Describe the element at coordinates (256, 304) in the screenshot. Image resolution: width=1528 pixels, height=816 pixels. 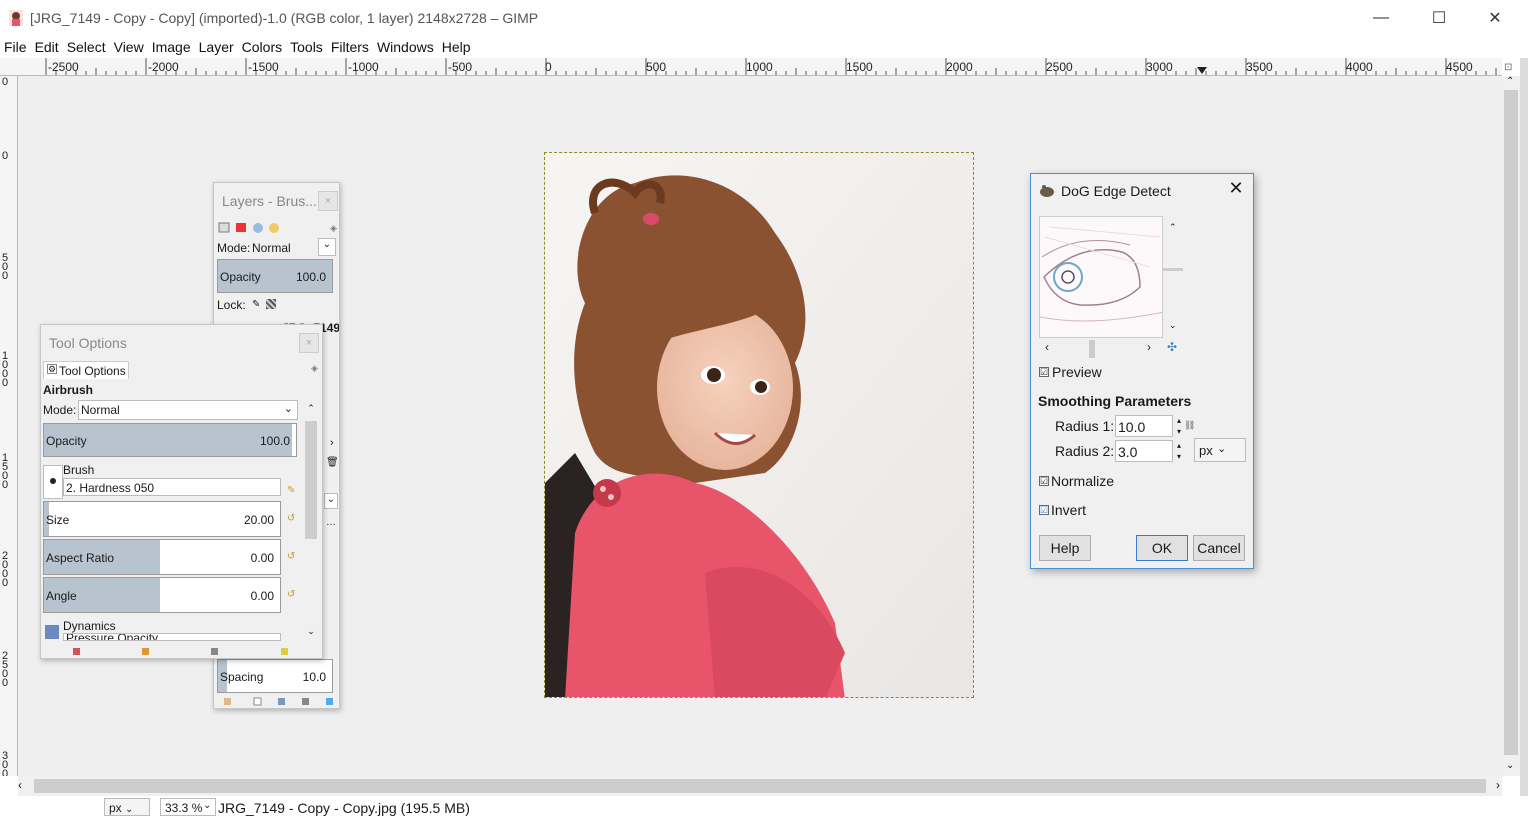
I see `lock-pixels-icon: ✎` at that location.